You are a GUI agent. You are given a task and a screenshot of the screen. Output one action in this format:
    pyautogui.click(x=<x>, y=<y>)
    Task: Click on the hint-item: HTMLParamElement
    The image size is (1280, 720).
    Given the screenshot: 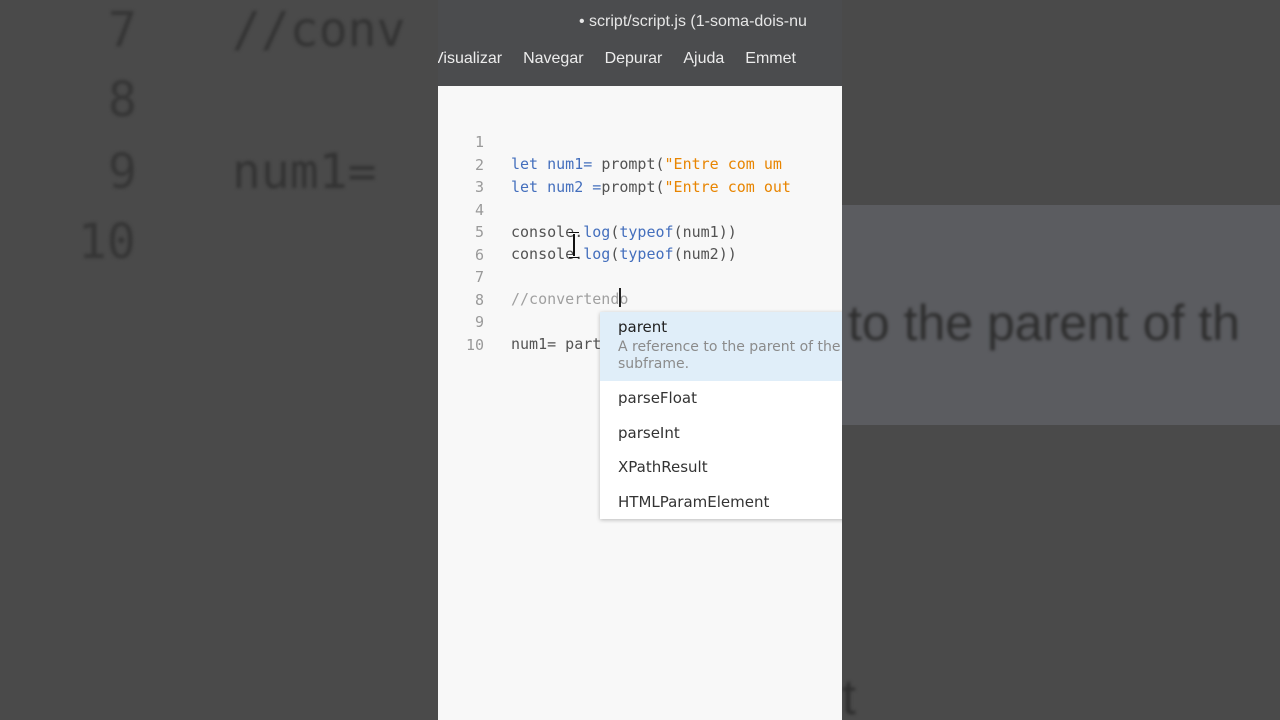 What is the action you would take?
    pyautogui.click(x=721, y=502)
    